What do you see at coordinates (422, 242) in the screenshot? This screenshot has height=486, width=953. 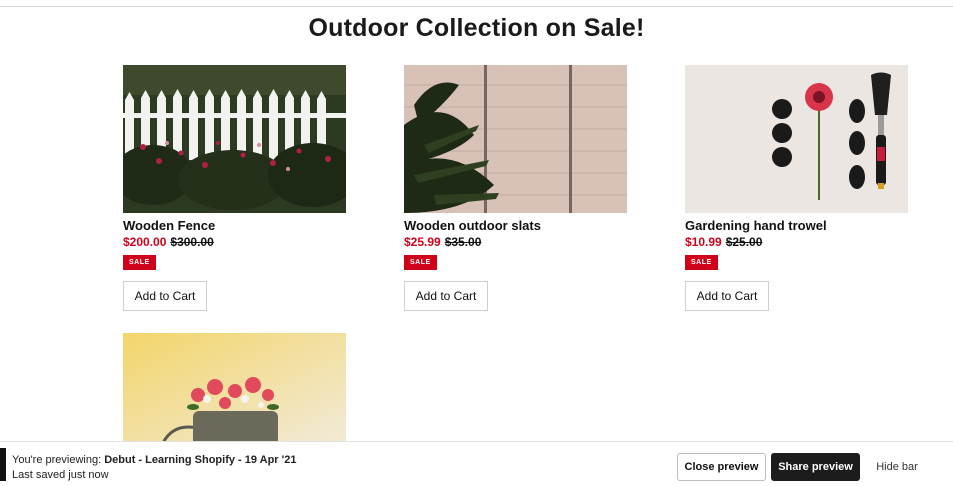 I see `sale-price: $25.99` at bounding box center [422, 242].